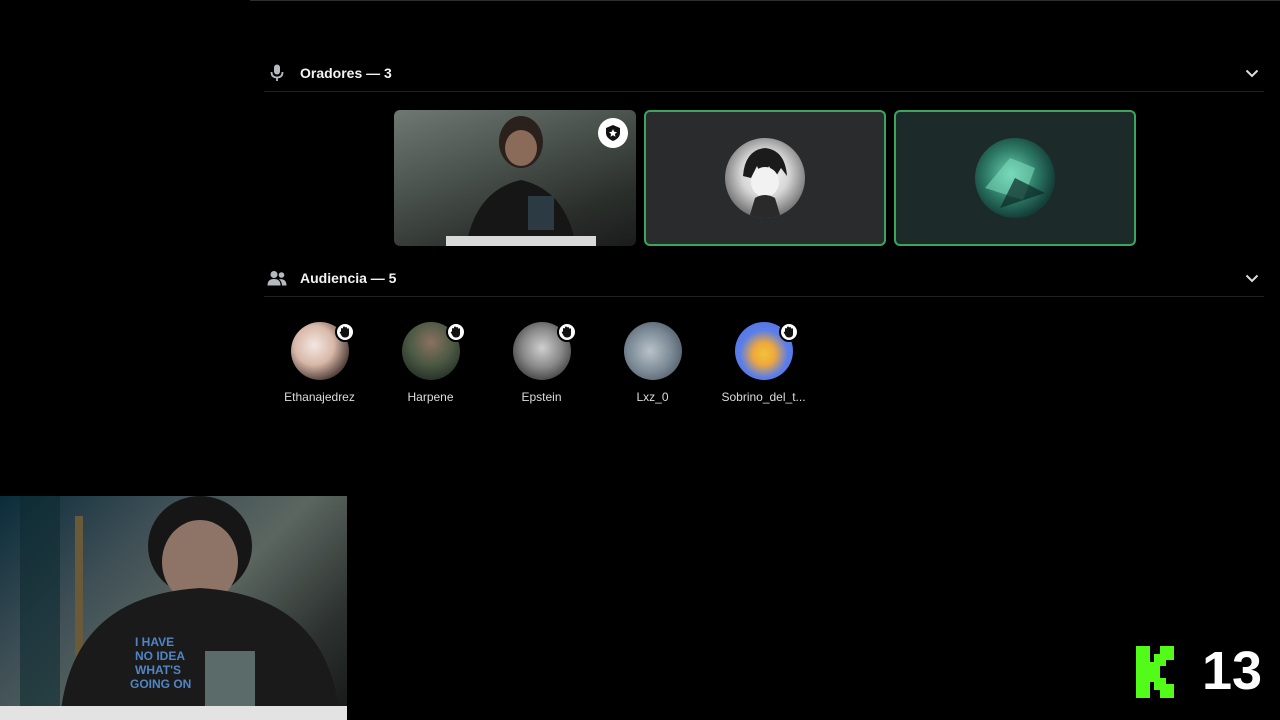  Describe the element at coordinates (430, 397) in the screenshot. I see `member-name: Harpene` at that location.